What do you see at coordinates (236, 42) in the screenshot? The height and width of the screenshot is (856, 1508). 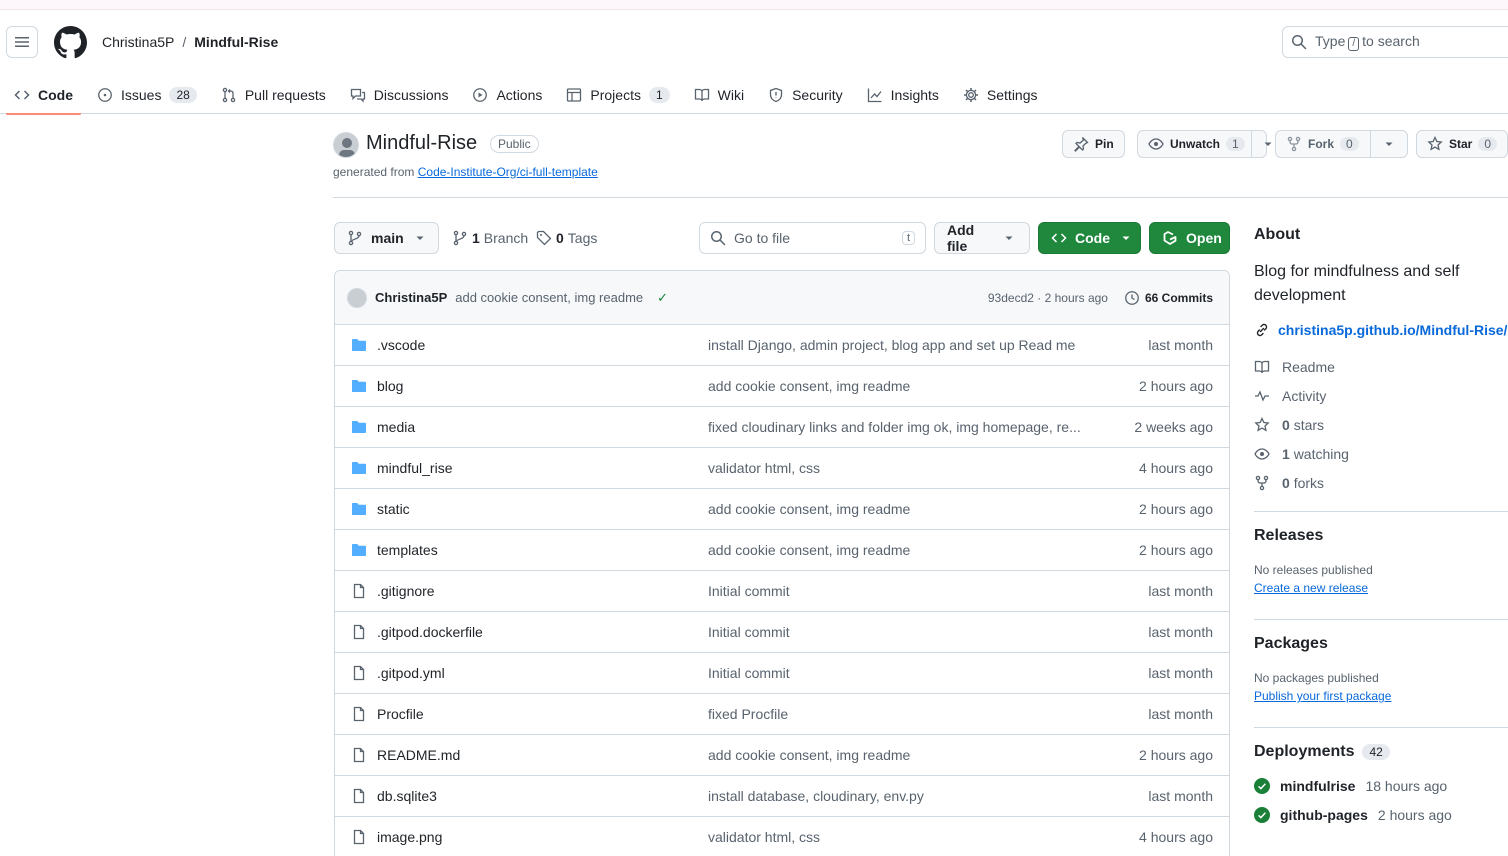 I see `breadcrumb-repo-link: Mindful-Rise` at bounding box center [236, 42].